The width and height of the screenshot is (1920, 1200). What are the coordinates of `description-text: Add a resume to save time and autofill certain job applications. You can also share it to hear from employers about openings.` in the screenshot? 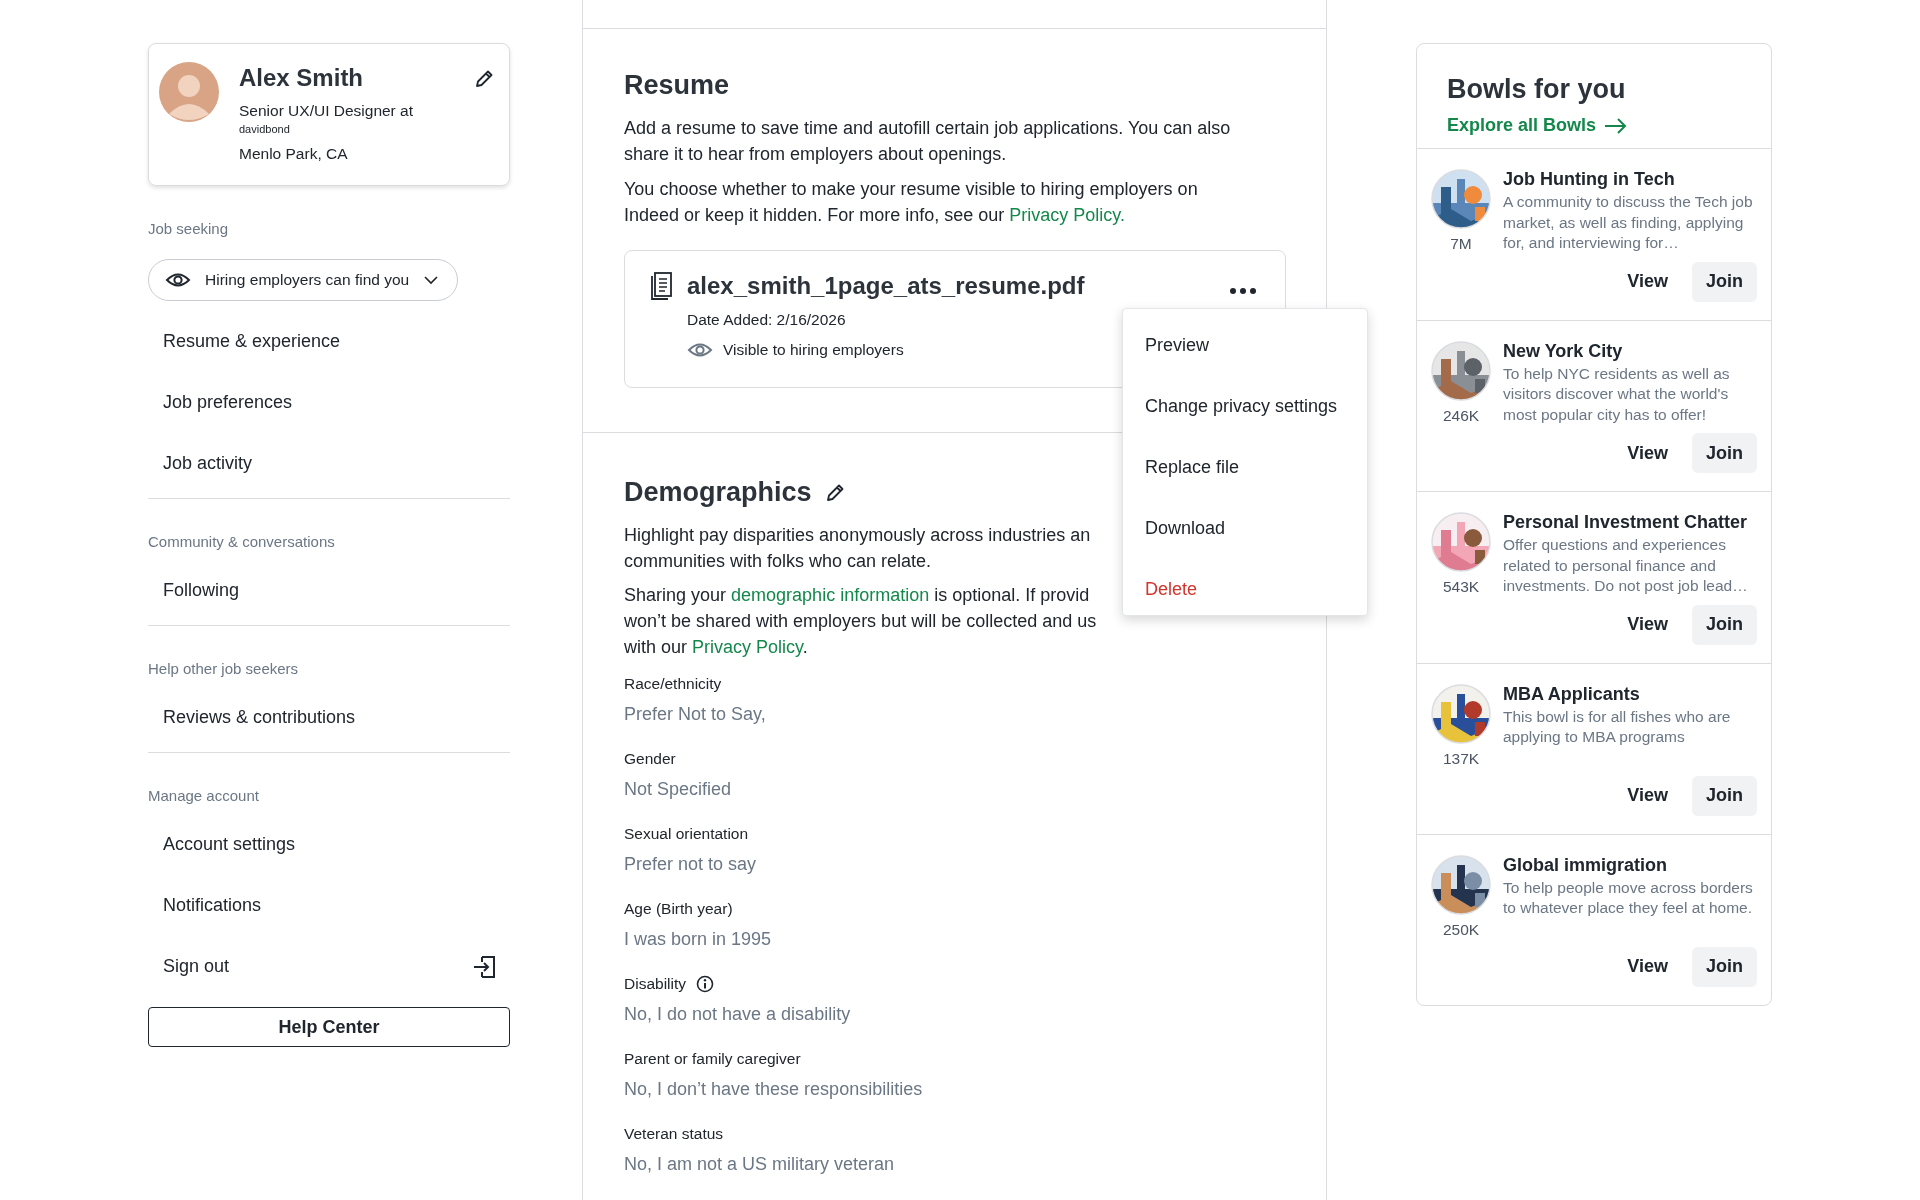 It's located at (928, 141).